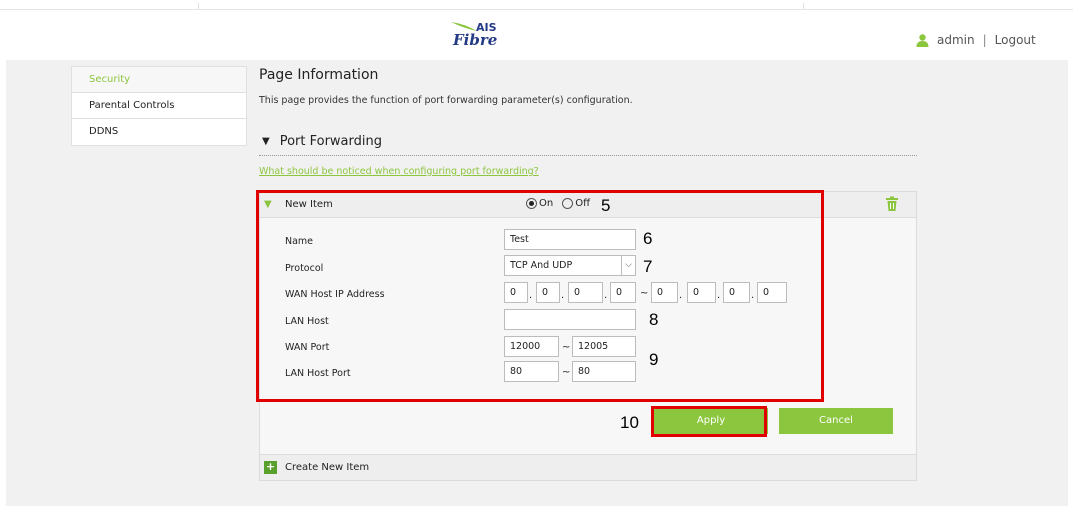 Image resolution: width=1073 pixels, height=506 pixels. What do you see at coordinates (922, 40) in the screenshot?
I see `user-icon` at bounding box center [922, 40].